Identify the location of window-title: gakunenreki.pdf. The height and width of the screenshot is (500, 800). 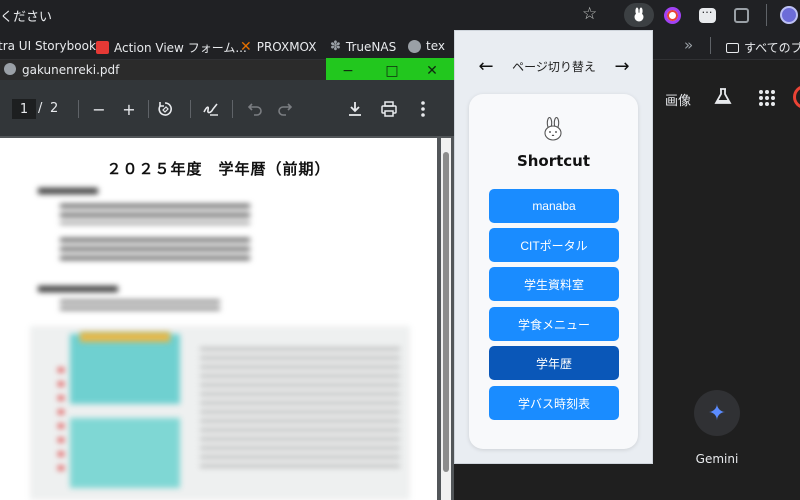
(71, 70).